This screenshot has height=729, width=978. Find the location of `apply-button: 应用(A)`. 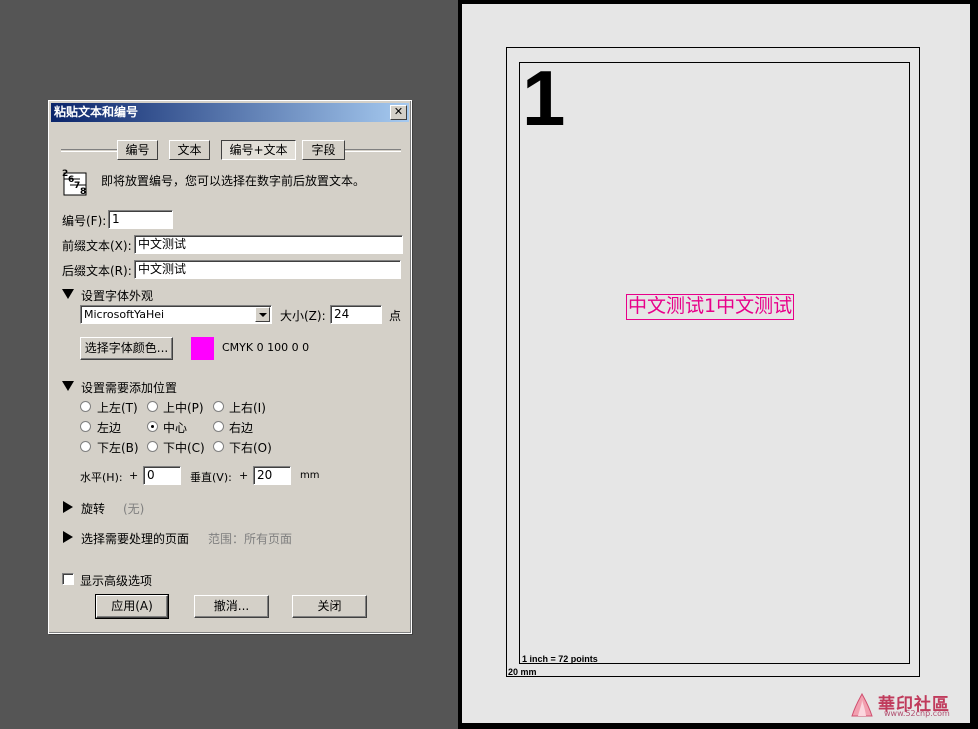

apply-button: 应用(A) is located at coordinates (132, 606).